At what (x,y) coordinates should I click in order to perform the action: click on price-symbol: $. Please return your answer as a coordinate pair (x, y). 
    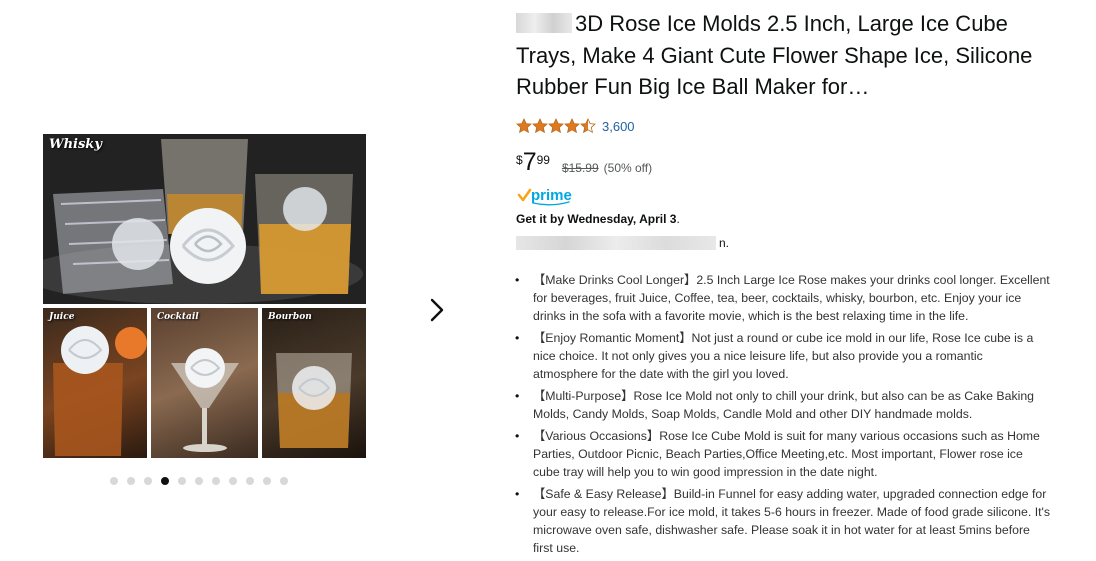
    Looking at the image, I should click on (519, 160).